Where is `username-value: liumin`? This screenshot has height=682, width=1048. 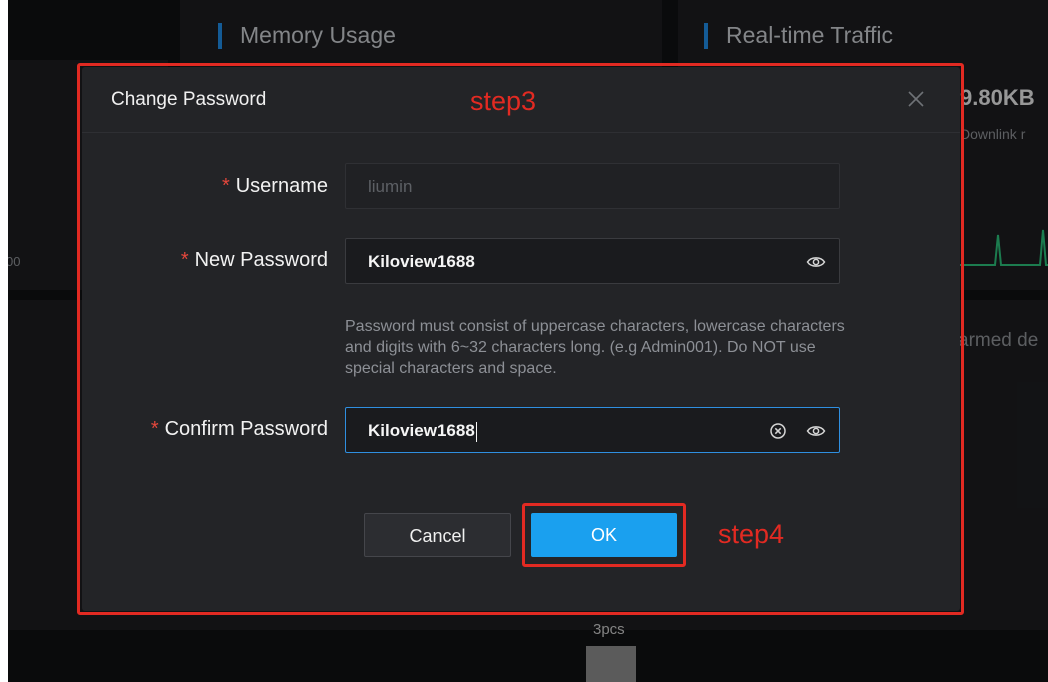 username-value: liumin is located at coordinates (390, 186).